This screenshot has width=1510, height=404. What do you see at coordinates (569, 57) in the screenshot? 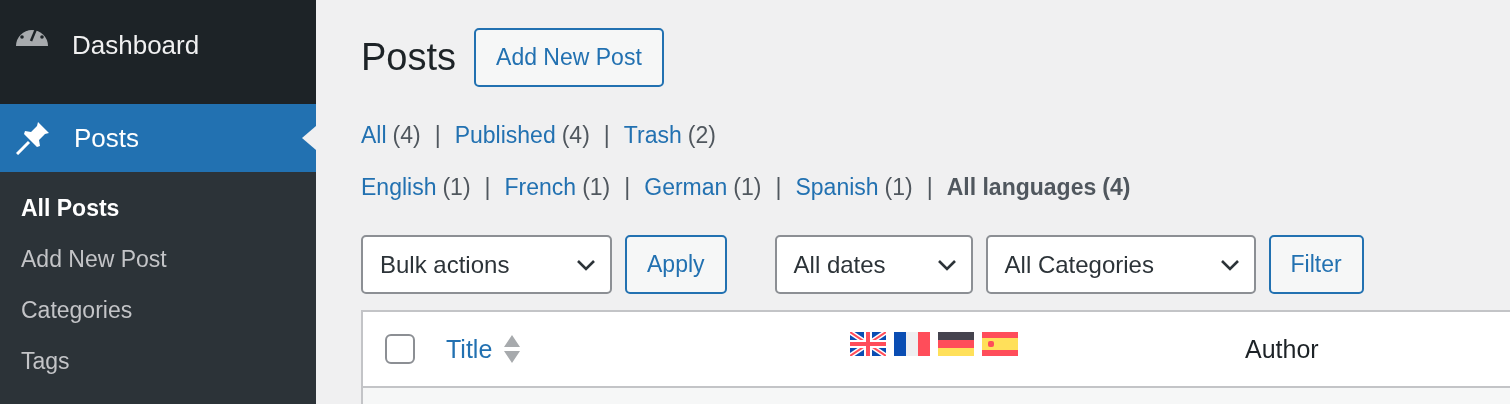
I see `add-new-post-button: Add New Post` at bounding box center [569, 57].